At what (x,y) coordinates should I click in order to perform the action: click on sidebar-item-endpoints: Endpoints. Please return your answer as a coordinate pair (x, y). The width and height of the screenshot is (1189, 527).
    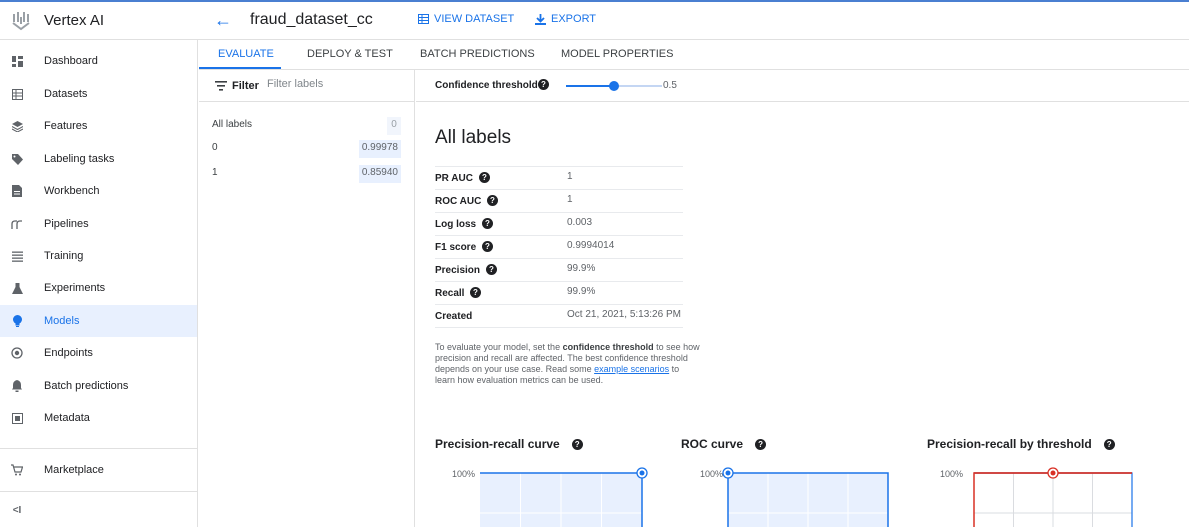
    Looking at the image, I should click on (98, 353).